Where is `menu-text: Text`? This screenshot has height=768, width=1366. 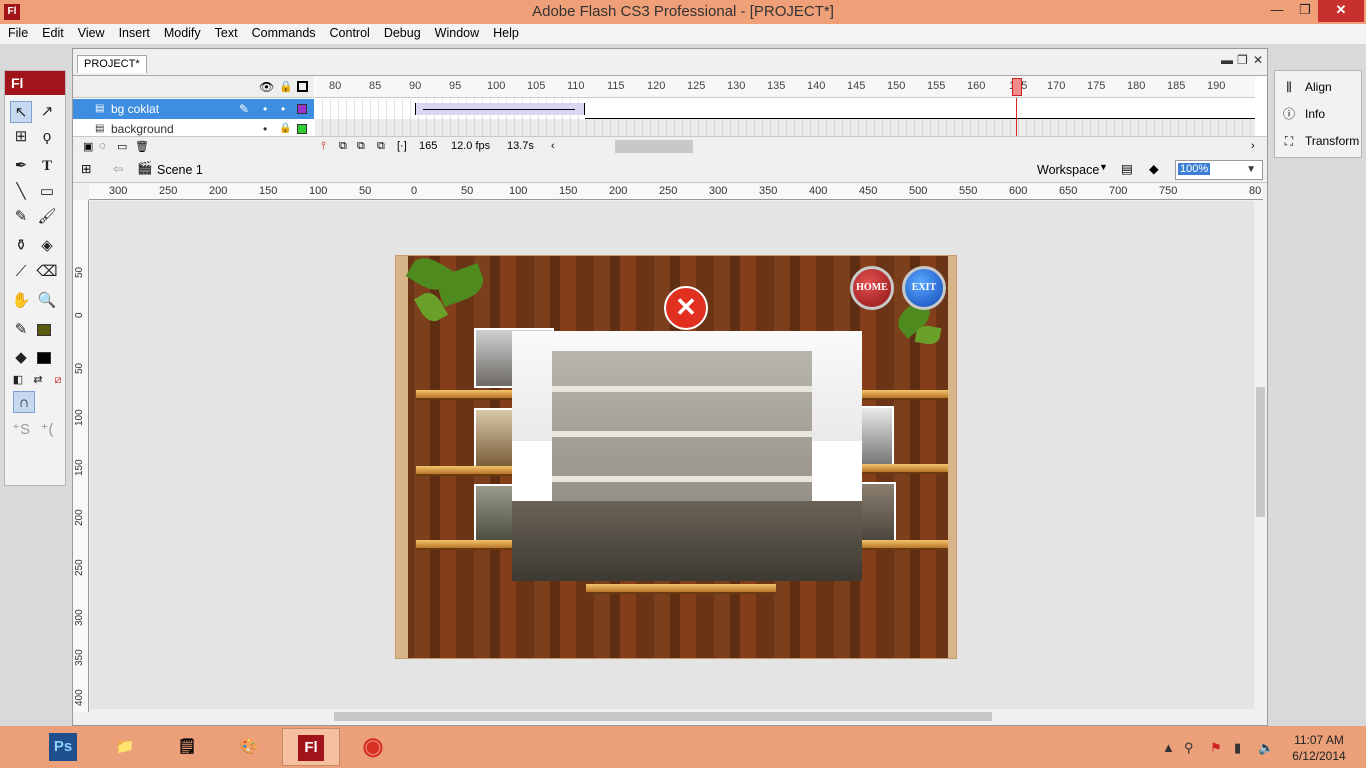 menu-text: Text is located at coordinates (225, 32).